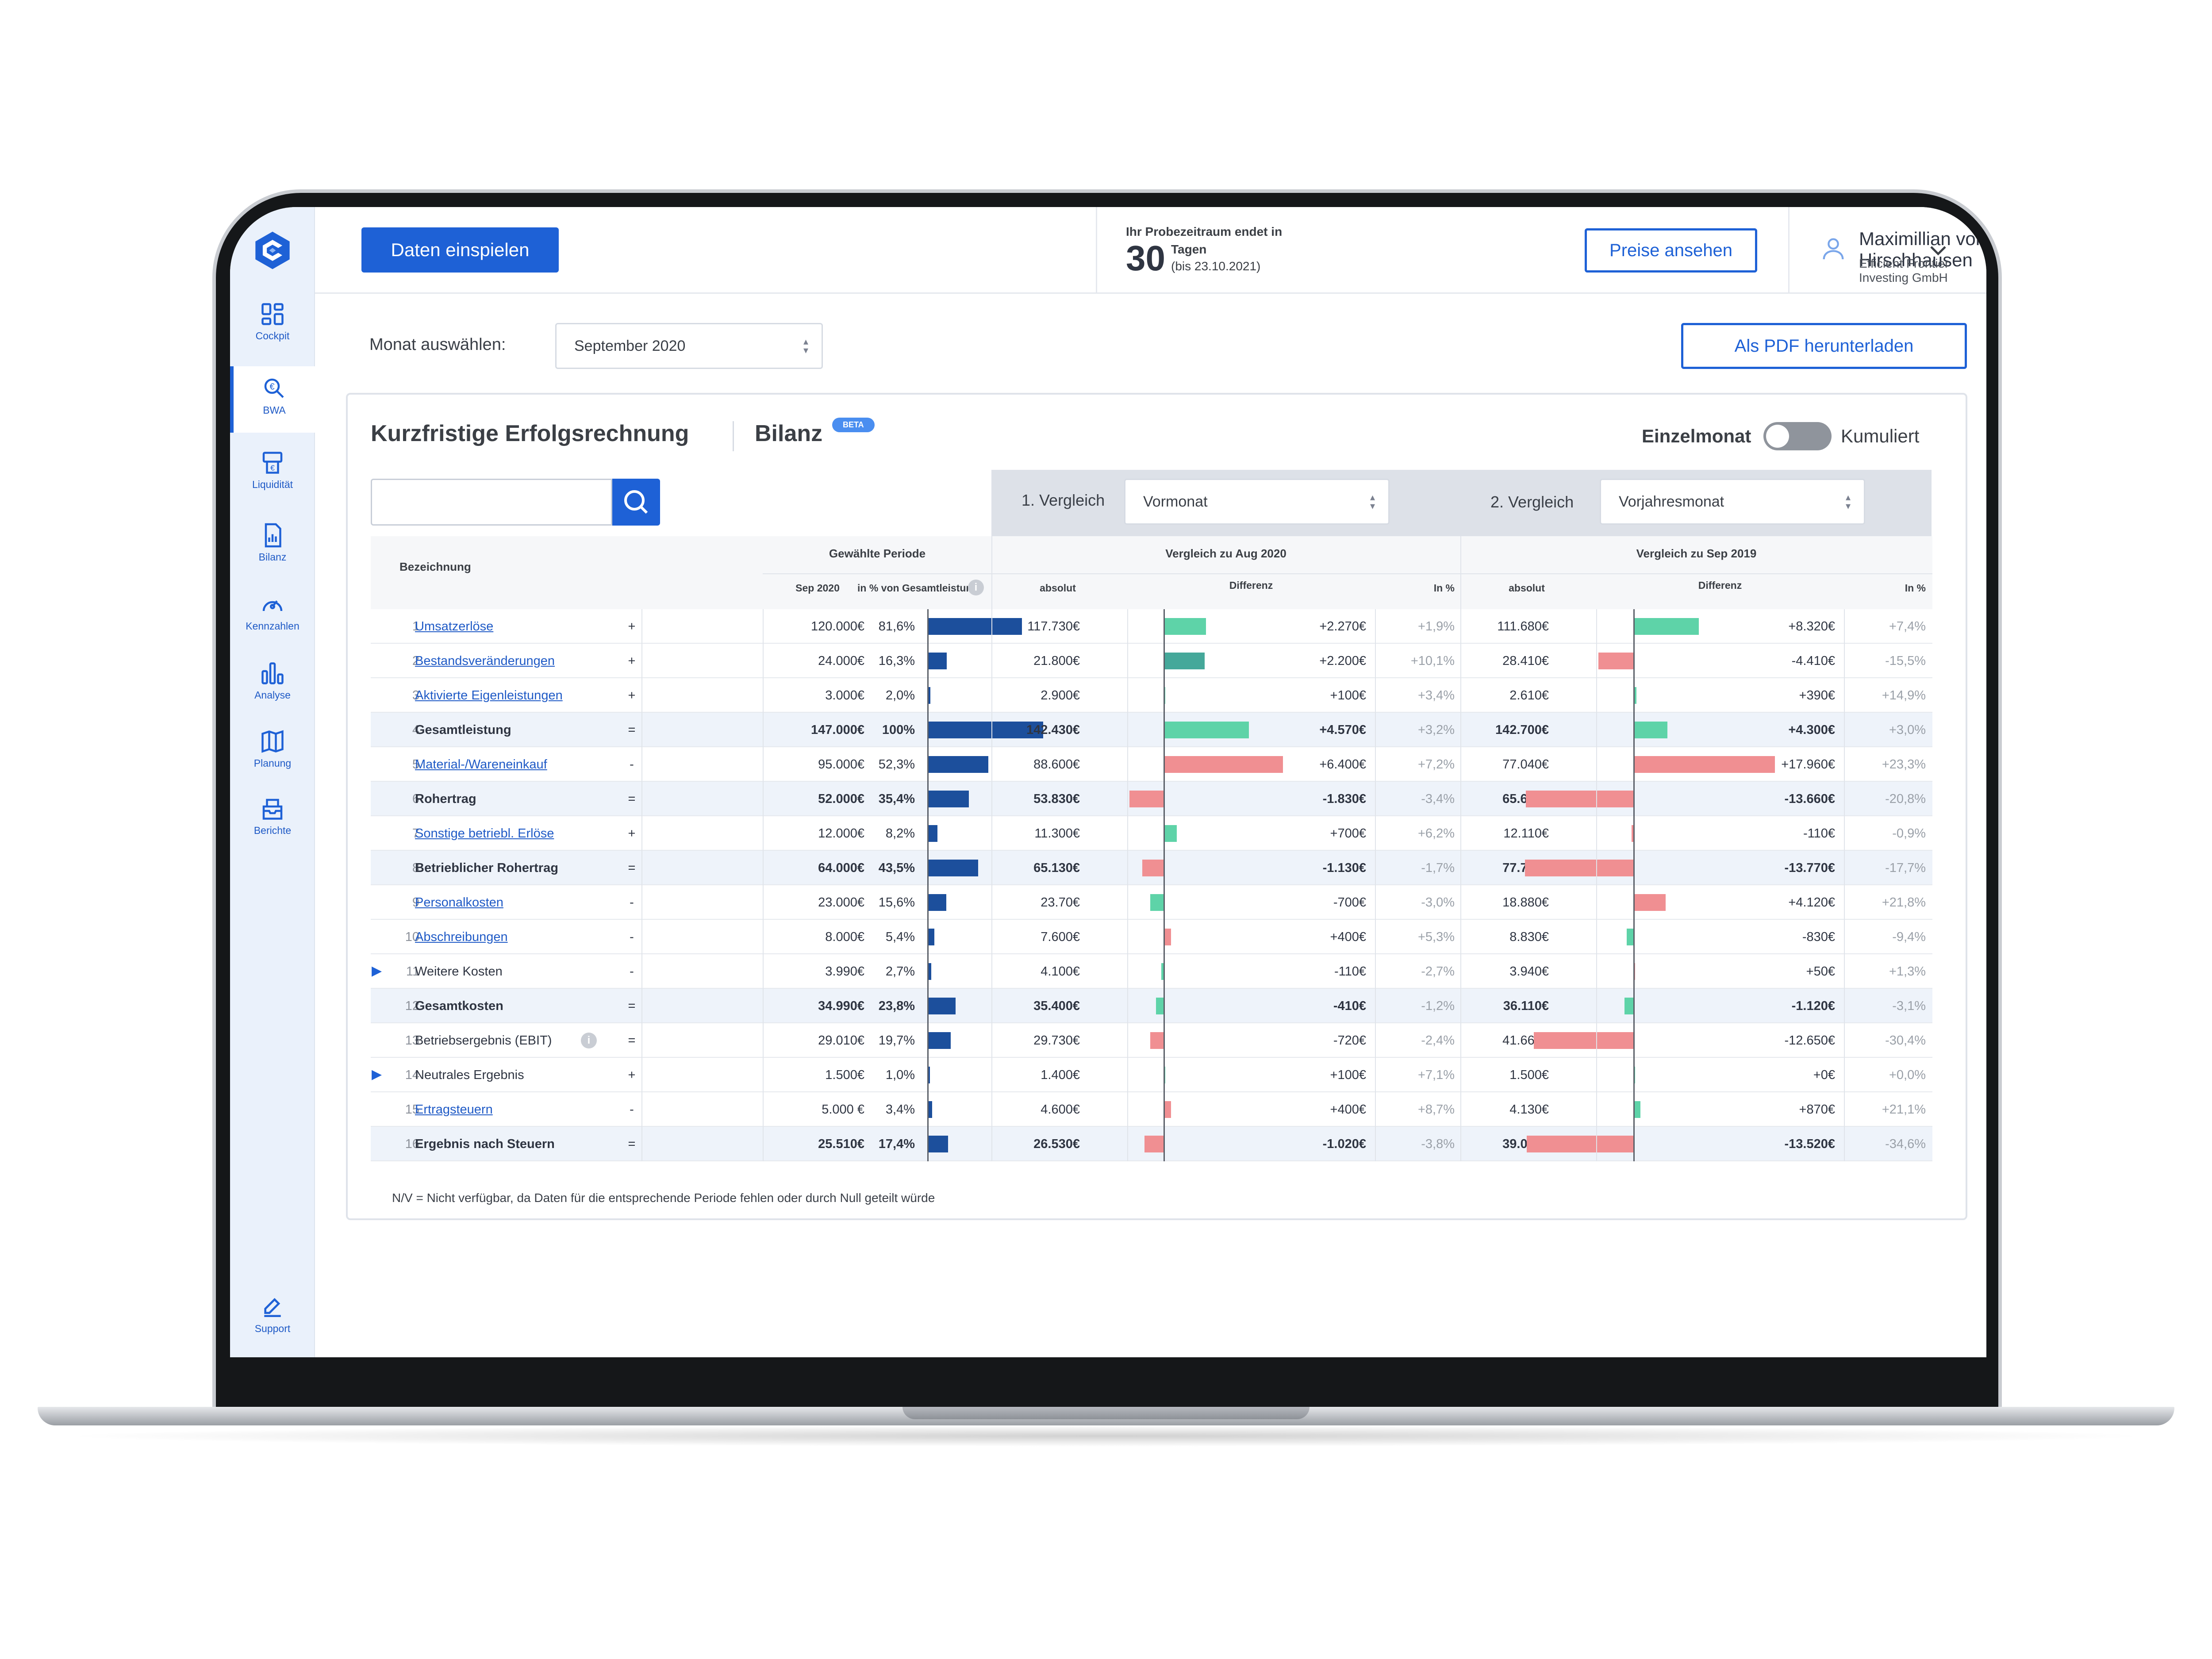 Image resolution: width=2212 pixels, height=1659 pixels. Describe the element at coordinates (273, 695) in the screenshot. I see `sidebar-item-label: Analyse` at that location.